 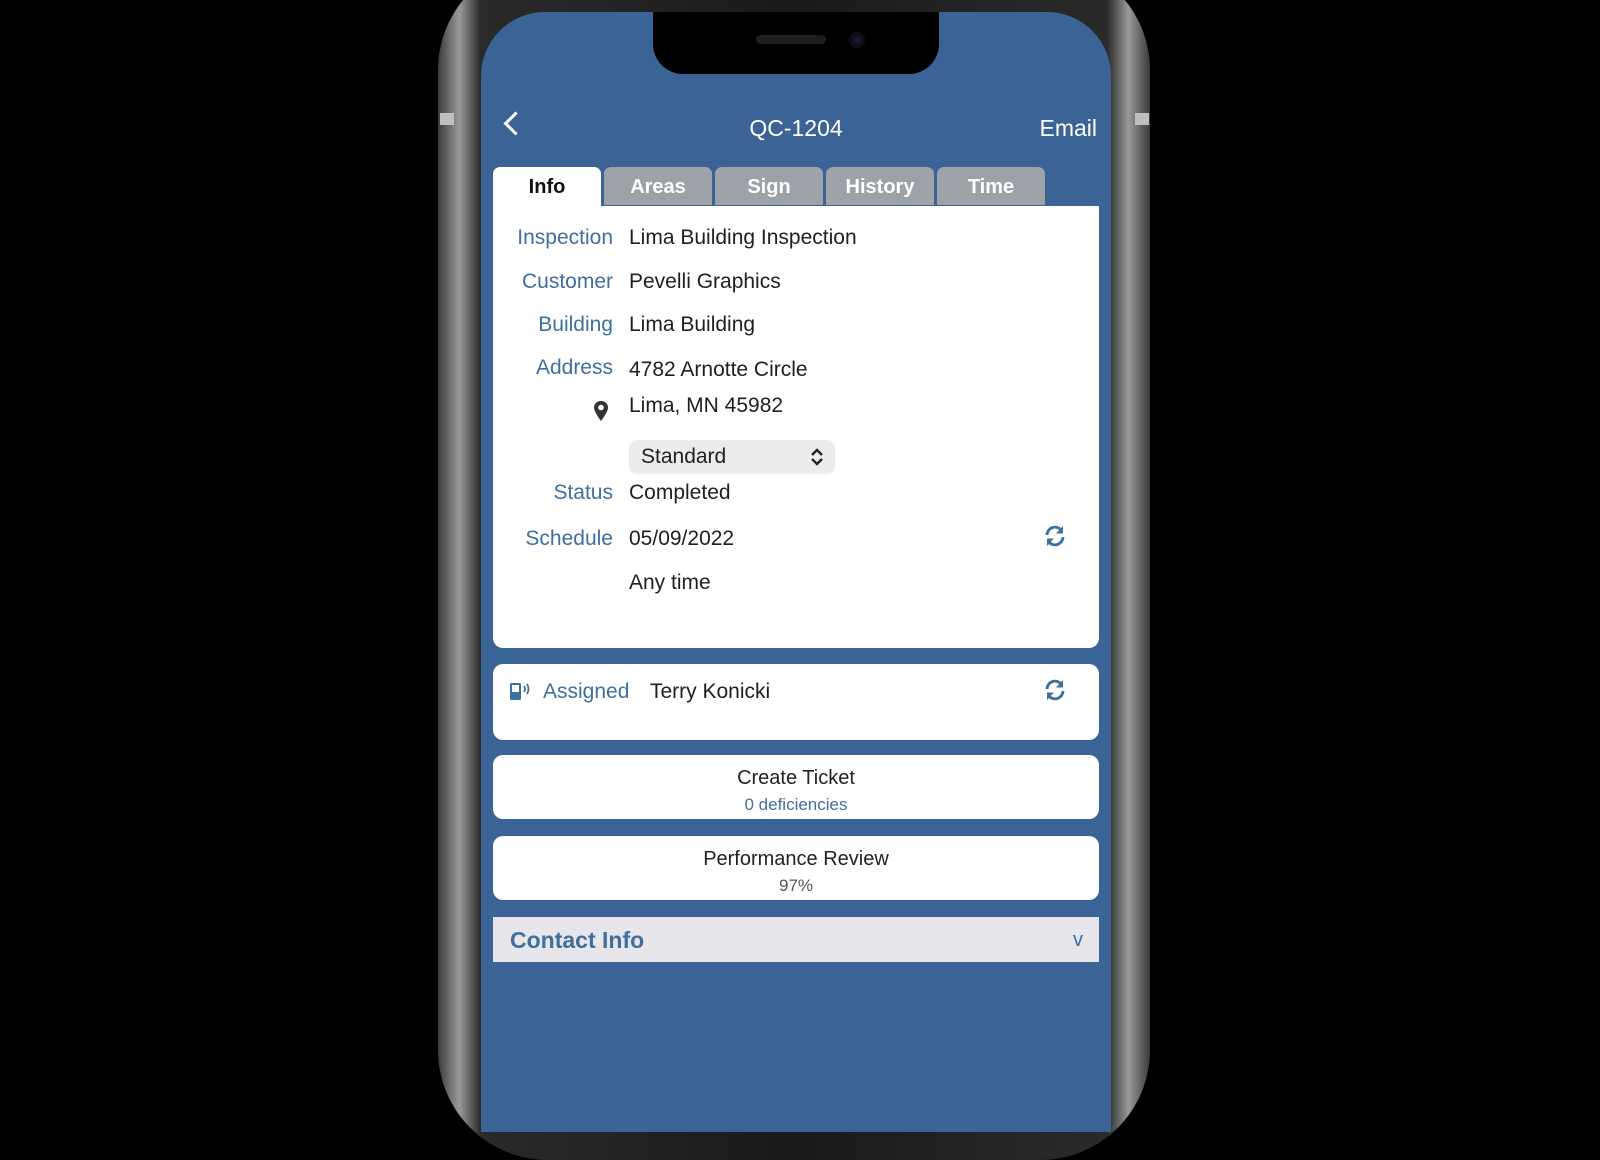 What do you see at coordinates (710, 691) in the screenshot?
I see `assigned-value: Terry Konicki` at bounding box center [710, 691].